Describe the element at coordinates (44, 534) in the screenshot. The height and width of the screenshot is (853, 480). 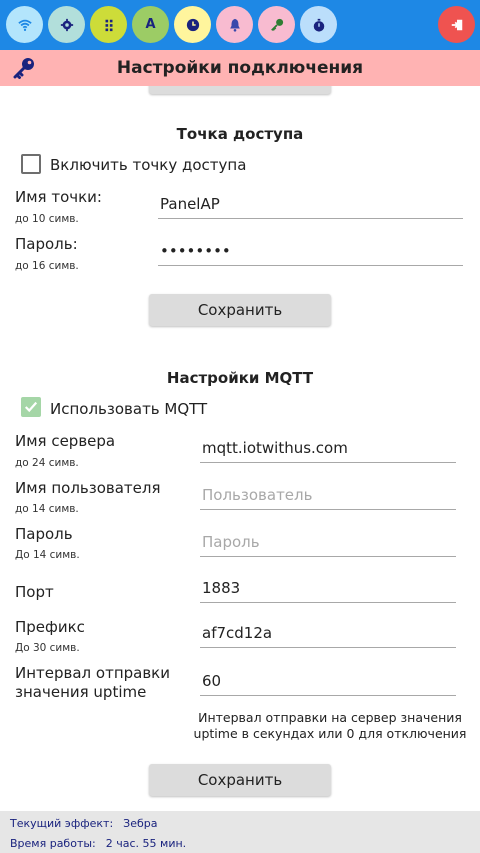
I see `mqtt-password-label: Пароль` at that location.